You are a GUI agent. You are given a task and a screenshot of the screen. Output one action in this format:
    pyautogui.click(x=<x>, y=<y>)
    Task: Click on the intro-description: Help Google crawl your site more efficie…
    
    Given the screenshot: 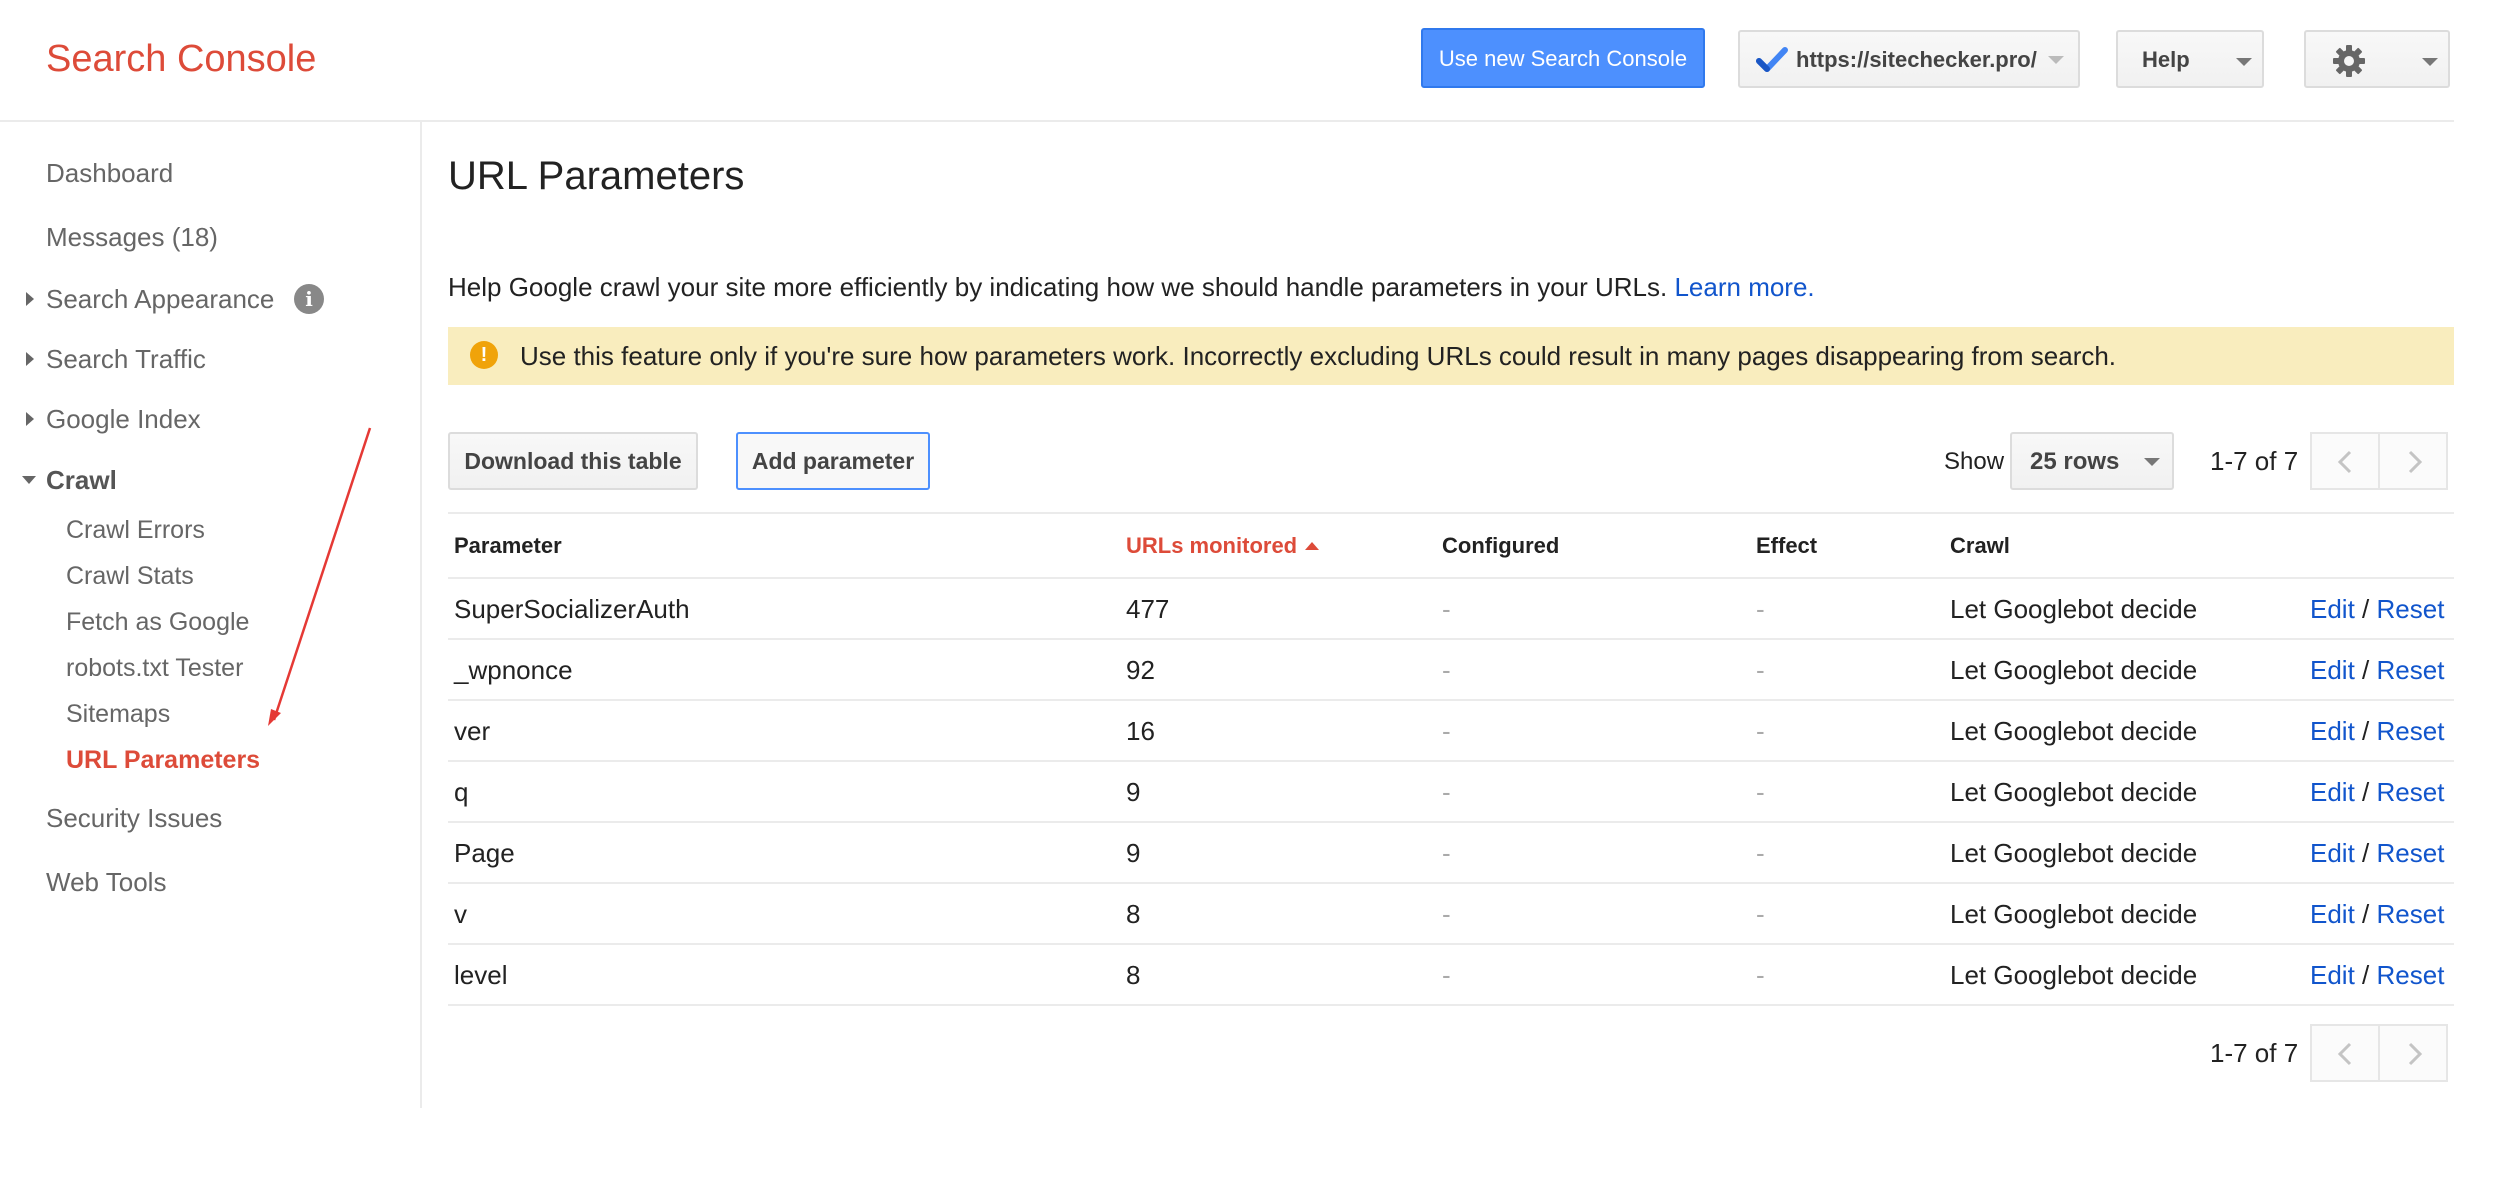 What is the action you would take?
    pyautogui.click(x=1058, y=287)
    